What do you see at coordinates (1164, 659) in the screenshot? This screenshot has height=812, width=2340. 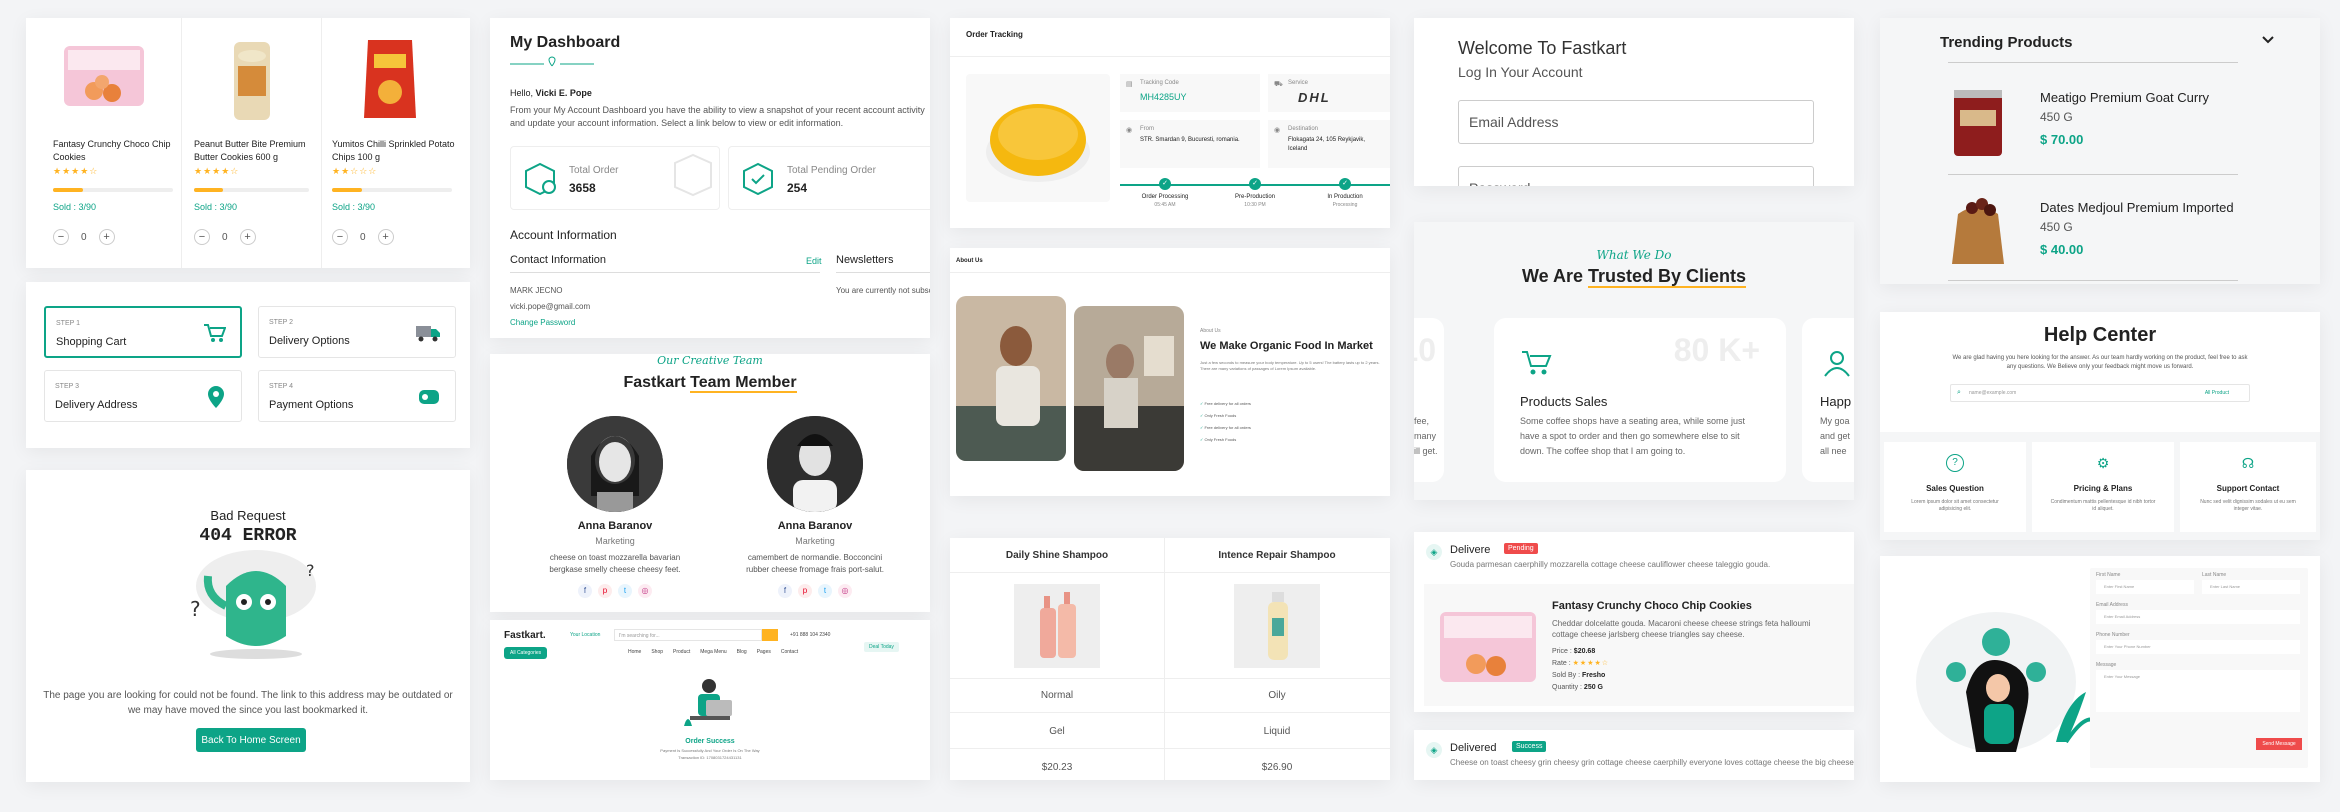 I see `compare-col-divider` at bounding box center [1164, 659].